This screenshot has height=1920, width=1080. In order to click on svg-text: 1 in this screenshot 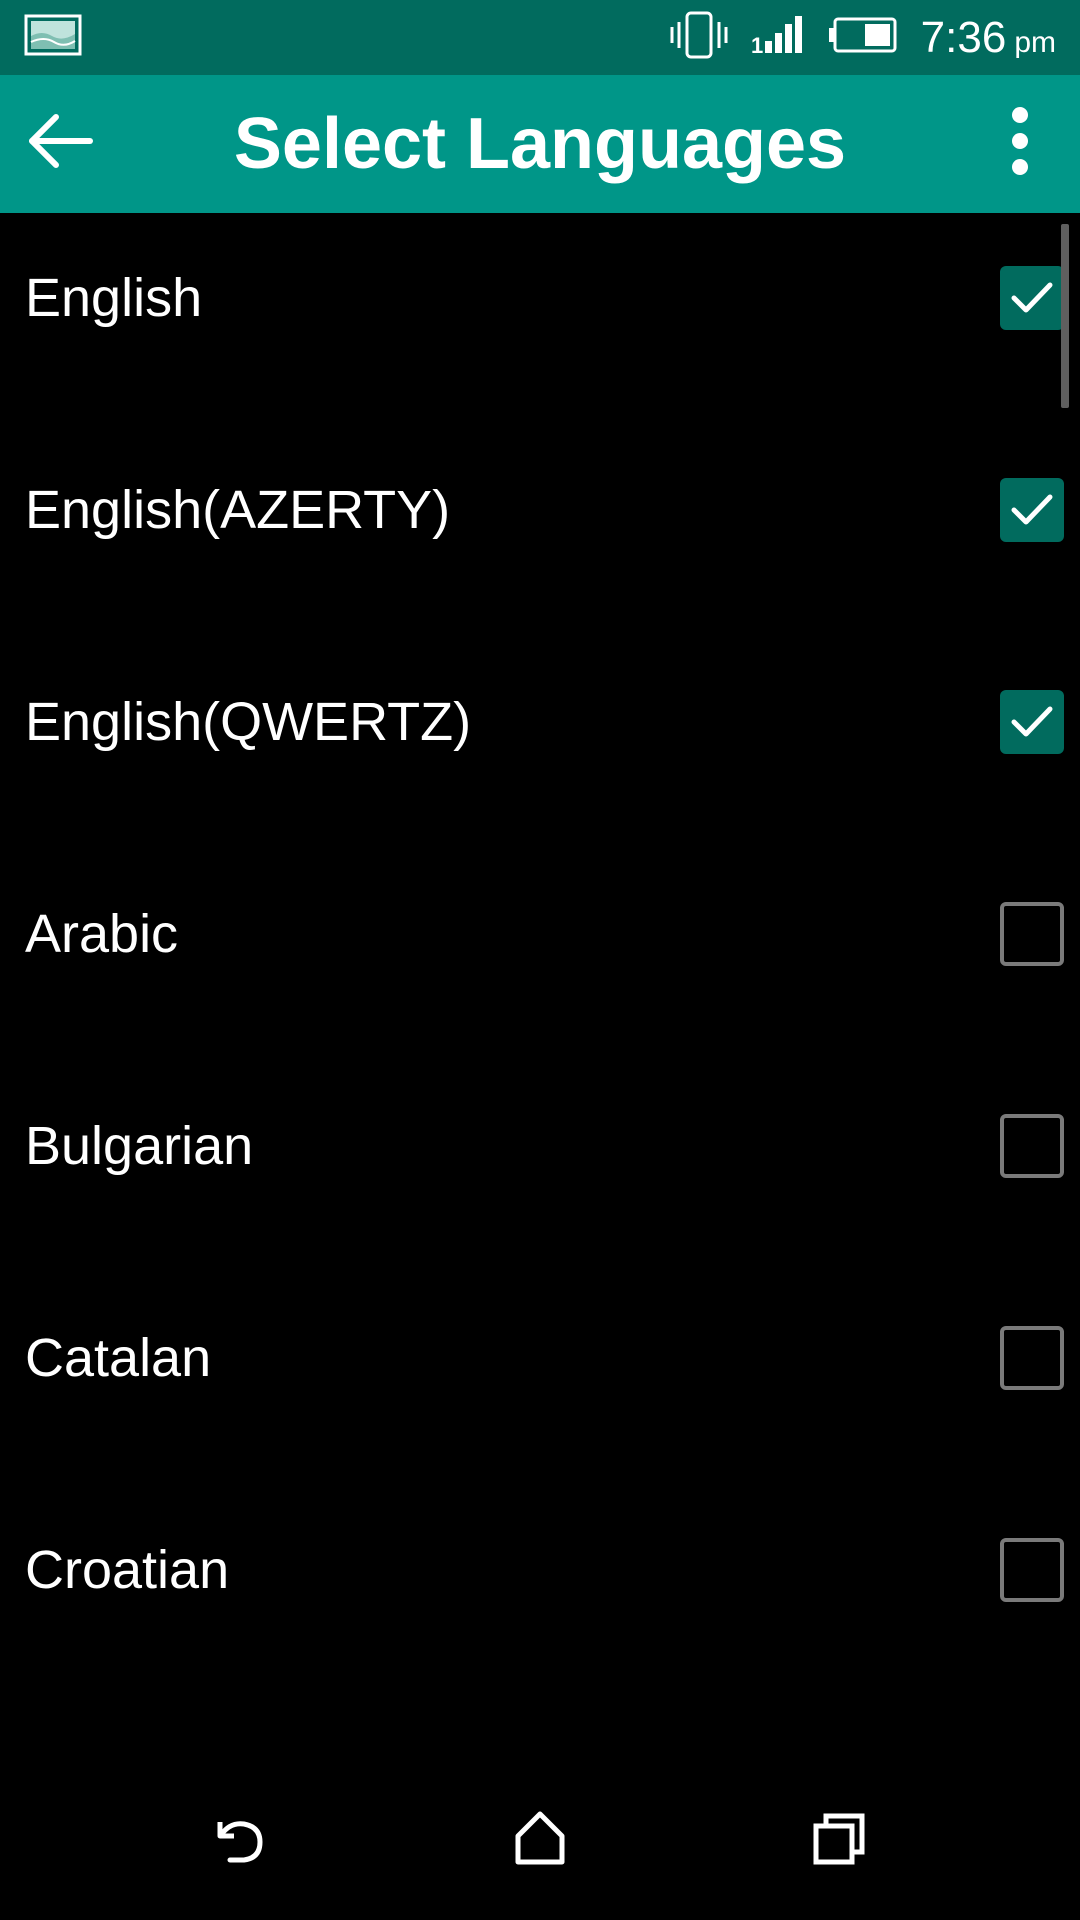, I will do `click(757, 44)`.